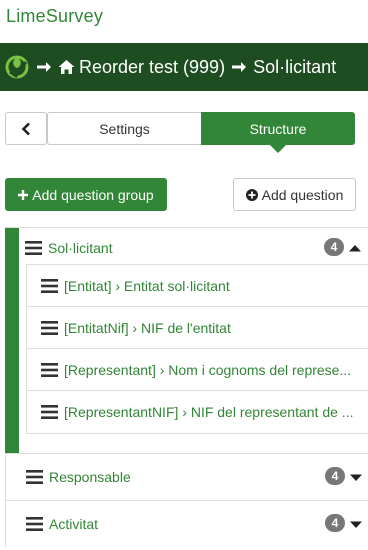 This screenshot has height=550, width=368. I want to click on add-question-label: Add question, so click(302, 194).